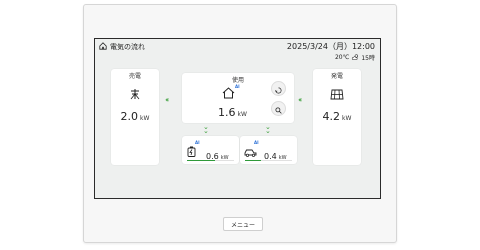 The width and height of the screenshot is (480, 250). Describe the element at coordinates (331, 57) in the screenshot. I see `weather-info: 20℃ 15時` at that location.